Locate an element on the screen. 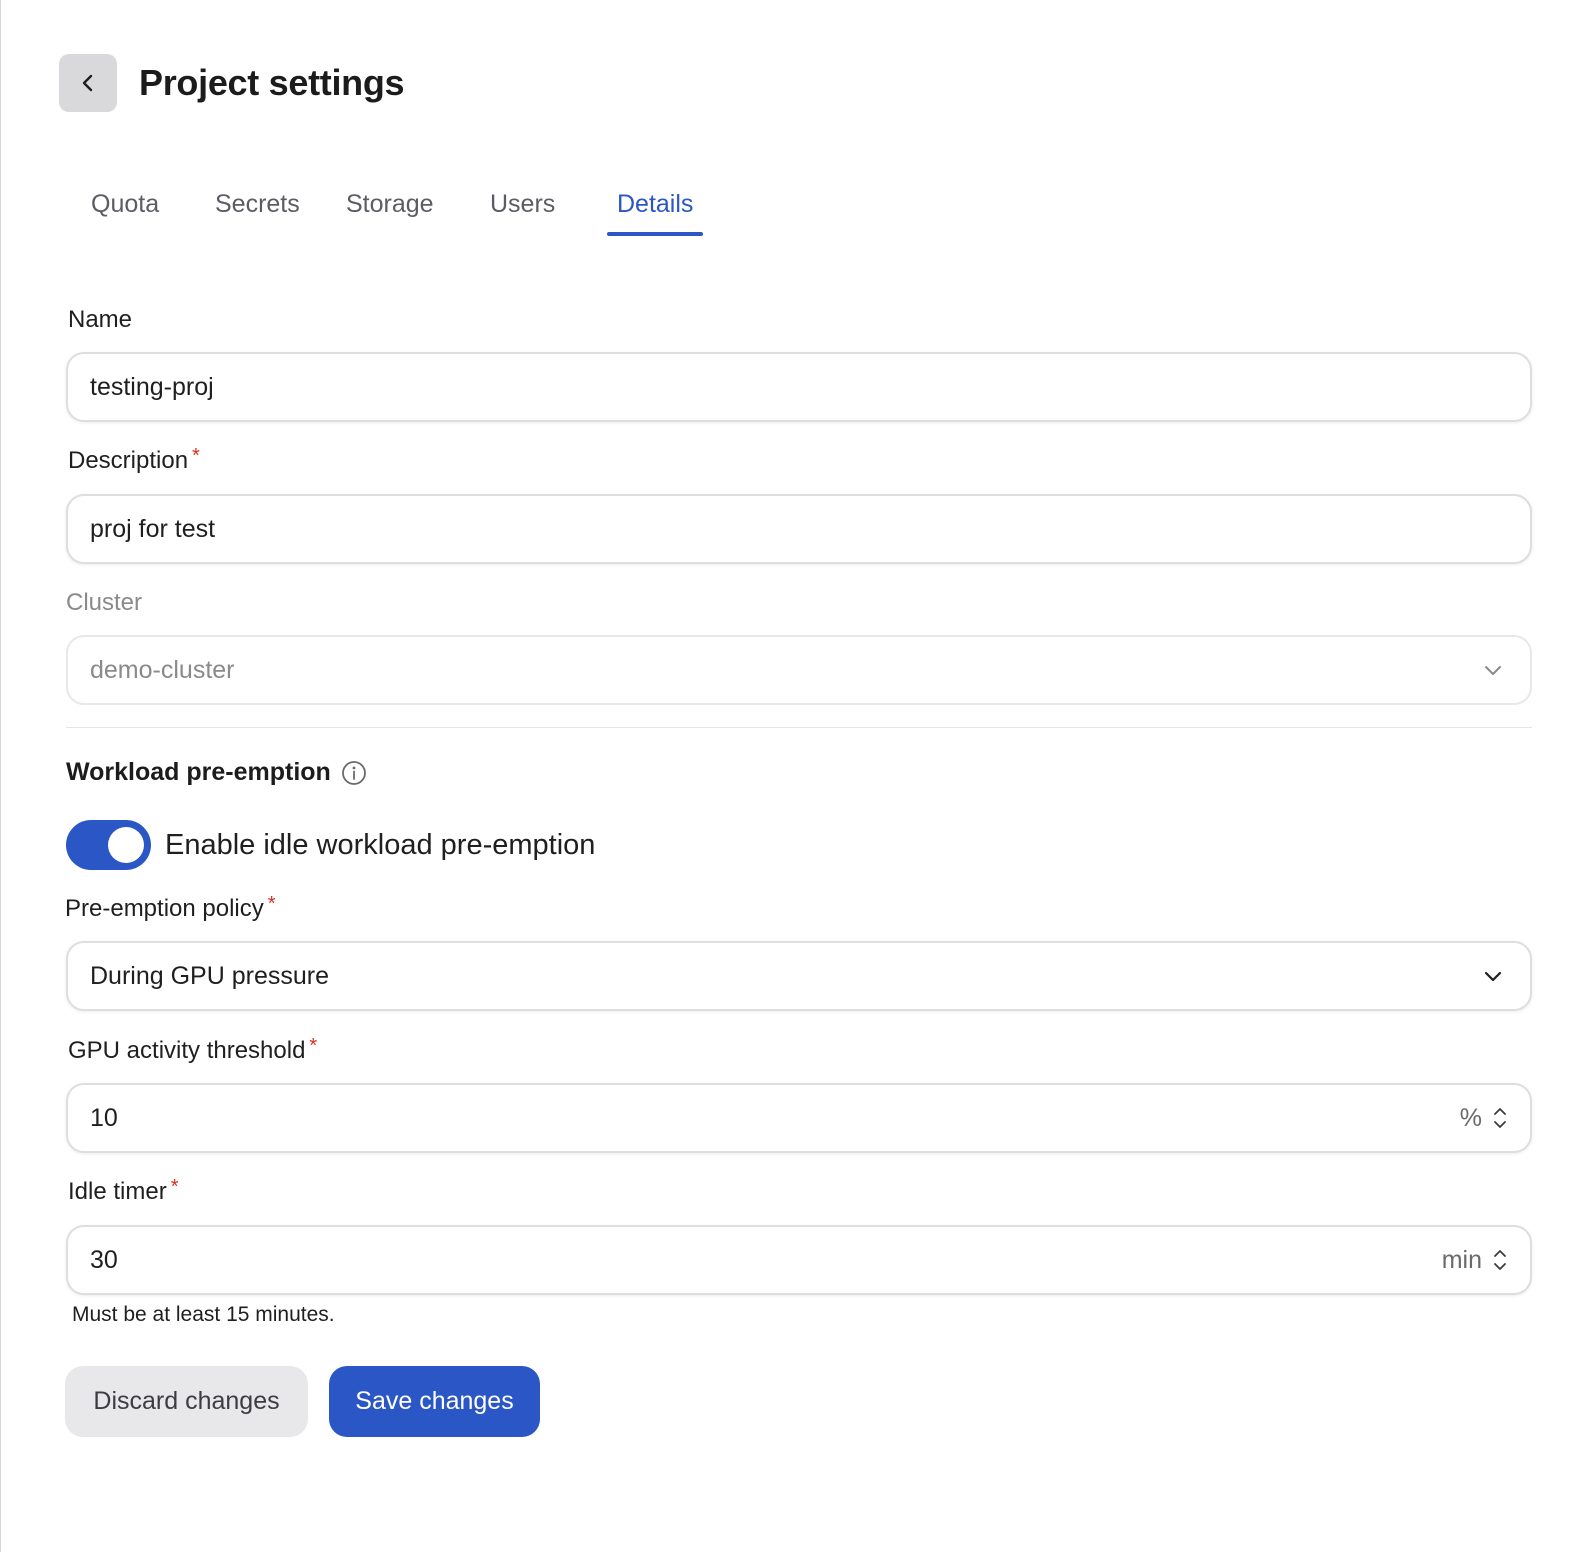  toggle-label: Enable idle workload pre-emption is located at coordinates (380, 844).